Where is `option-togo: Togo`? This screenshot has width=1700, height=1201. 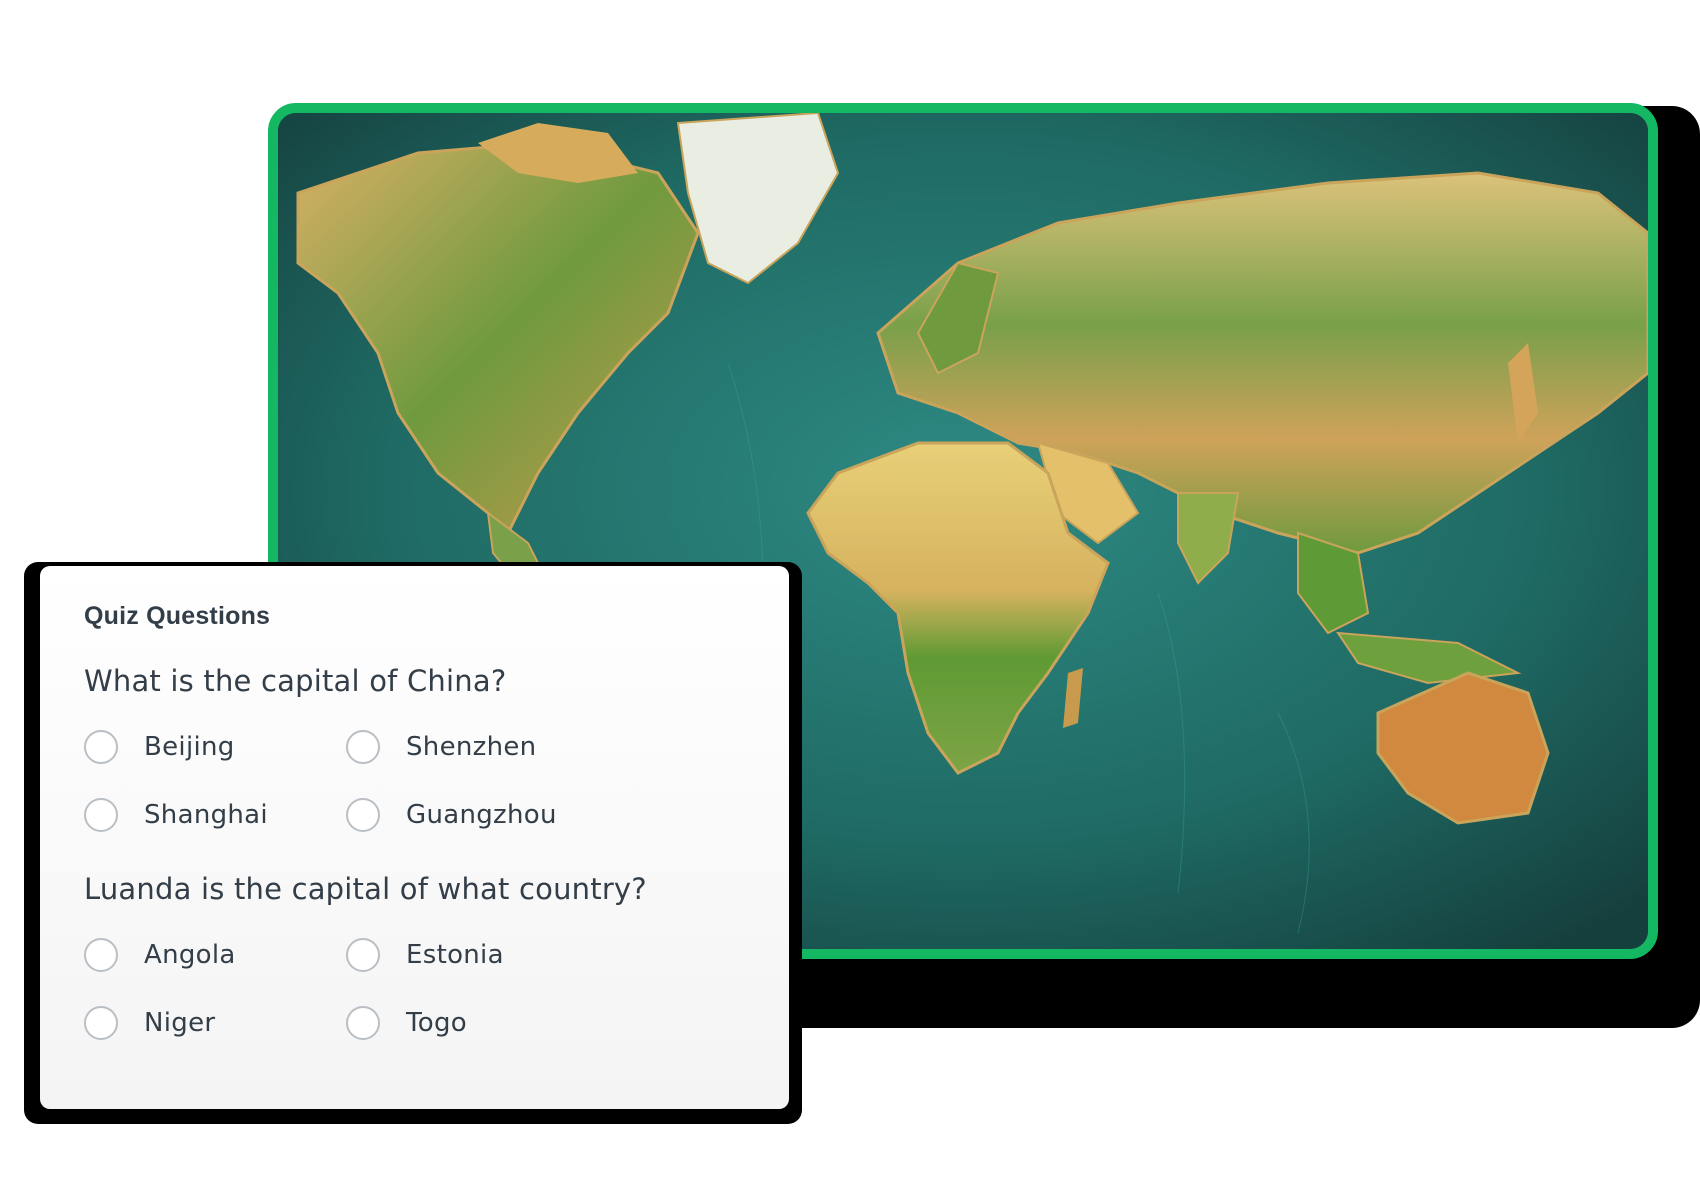
option-togo: Togo is located at coordinates (477, 1023).